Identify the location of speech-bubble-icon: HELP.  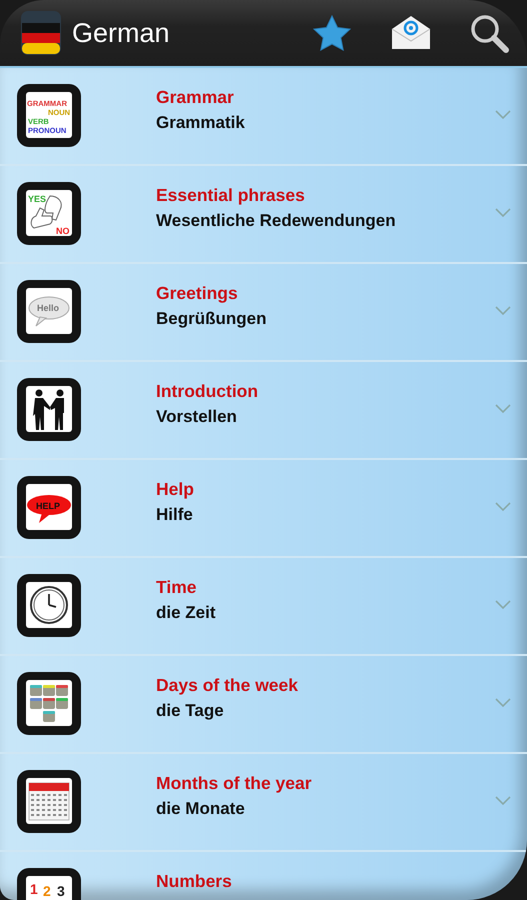
(49, 507).